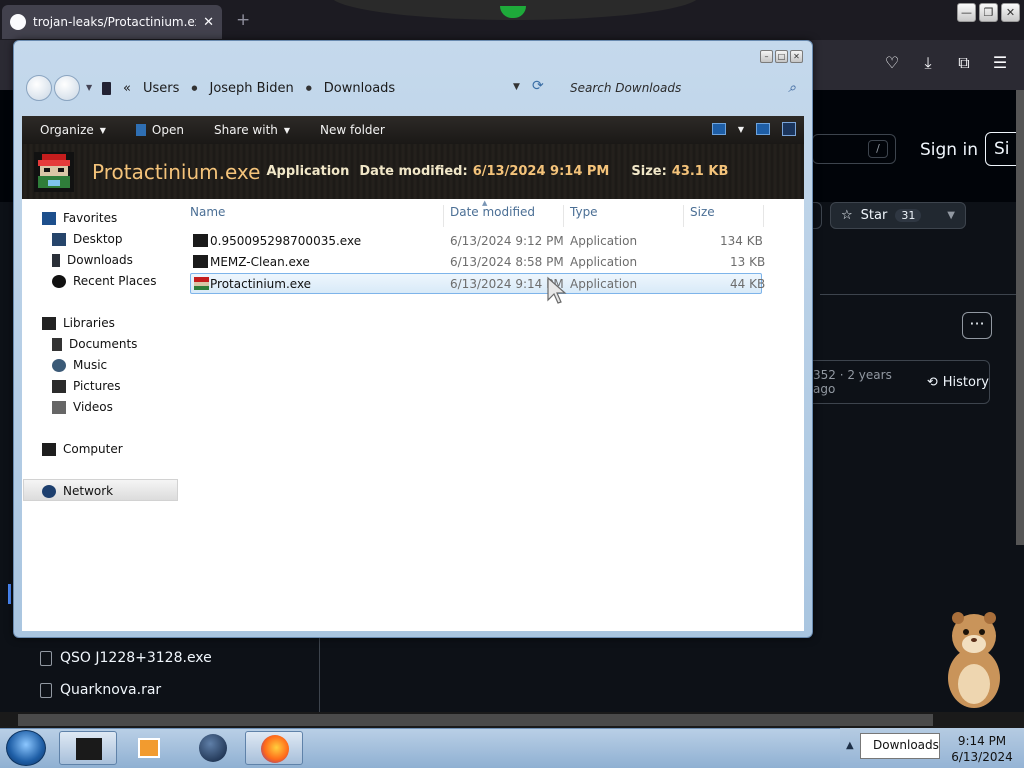 The width and height of the screenshot is (1024, 768). Describe the element at coordinates (82, 449) in the screenshot. I see `nav-computer: Computer` at that location.